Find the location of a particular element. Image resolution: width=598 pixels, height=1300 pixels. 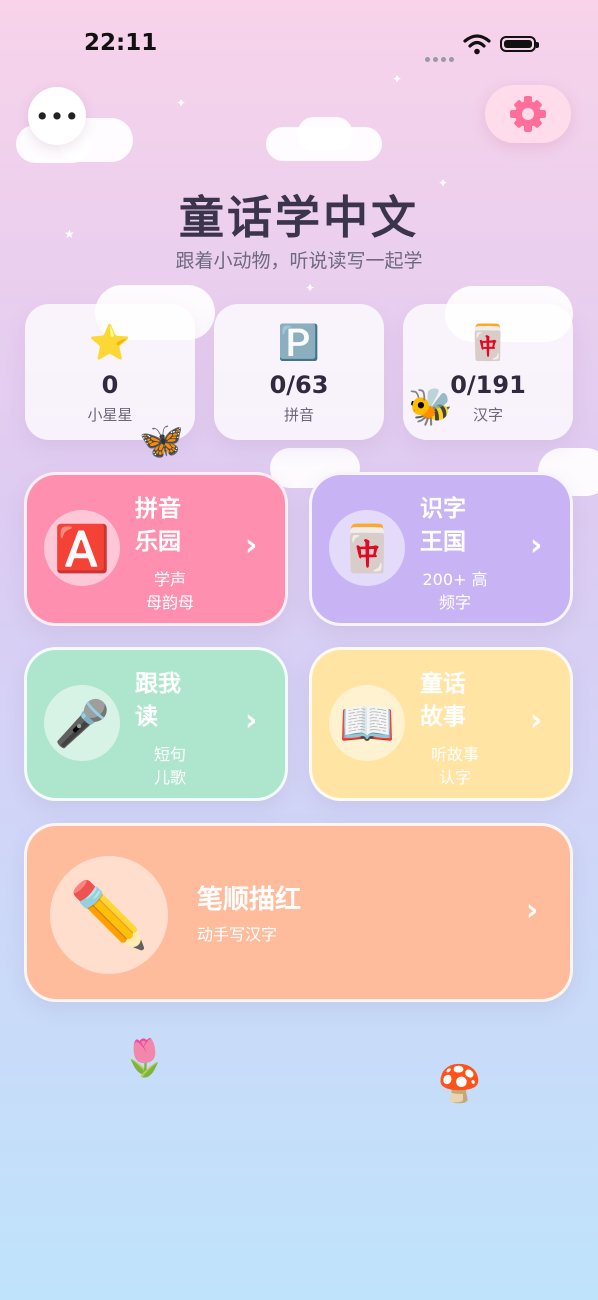

page-subtitle: 跟着小动物，听说读写一起学 is located at coordinates (299, 261).